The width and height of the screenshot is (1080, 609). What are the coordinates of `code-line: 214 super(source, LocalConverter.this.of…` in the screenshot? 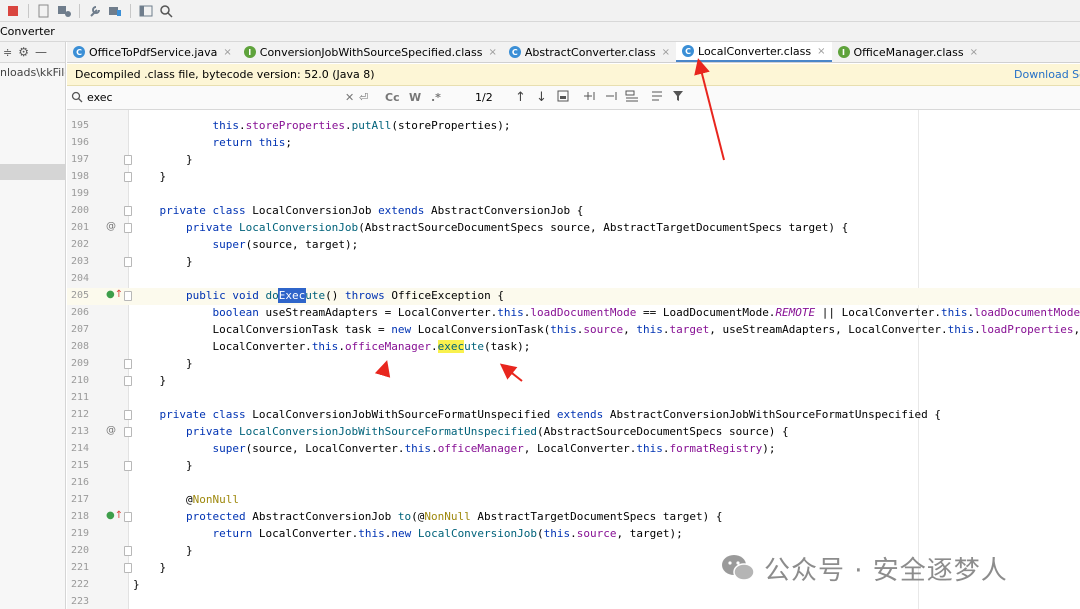 It's located at (573, 449).